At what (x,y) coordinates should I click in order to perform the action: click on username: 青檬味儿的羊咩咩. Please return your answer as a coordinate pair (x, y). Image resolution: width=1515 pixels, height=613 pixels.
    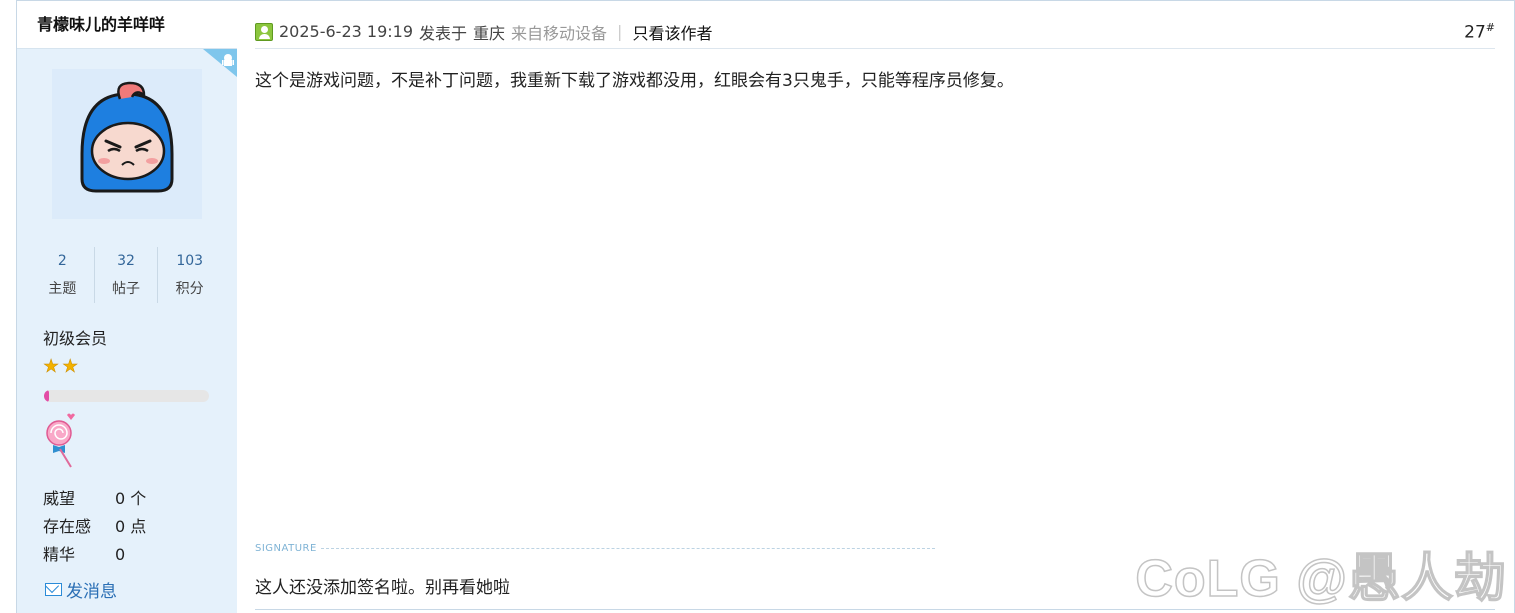
    Looking at the image, I should click on (127, 25).